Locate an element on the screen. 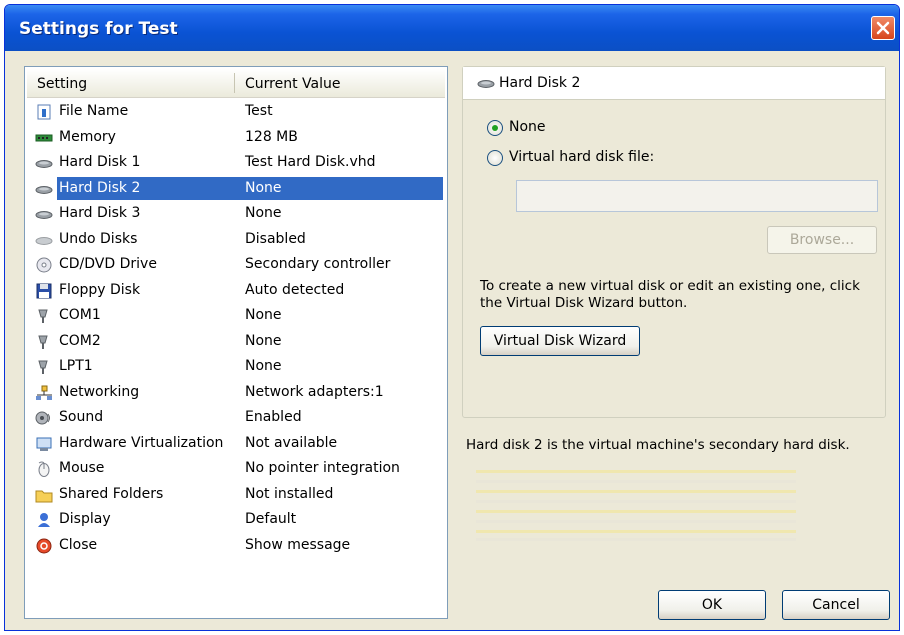  setting-row: Networking Network adapters:1 is located at coordinates (236, 393).